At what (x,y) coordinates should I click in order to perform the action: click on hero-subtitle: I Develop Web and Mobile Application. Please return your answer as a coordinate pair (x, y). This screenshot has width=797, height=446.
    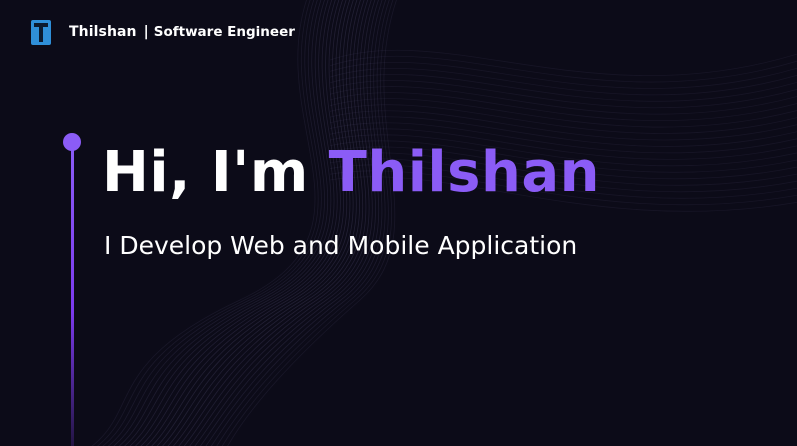
    Looking at the image, I should click on (341, 245).